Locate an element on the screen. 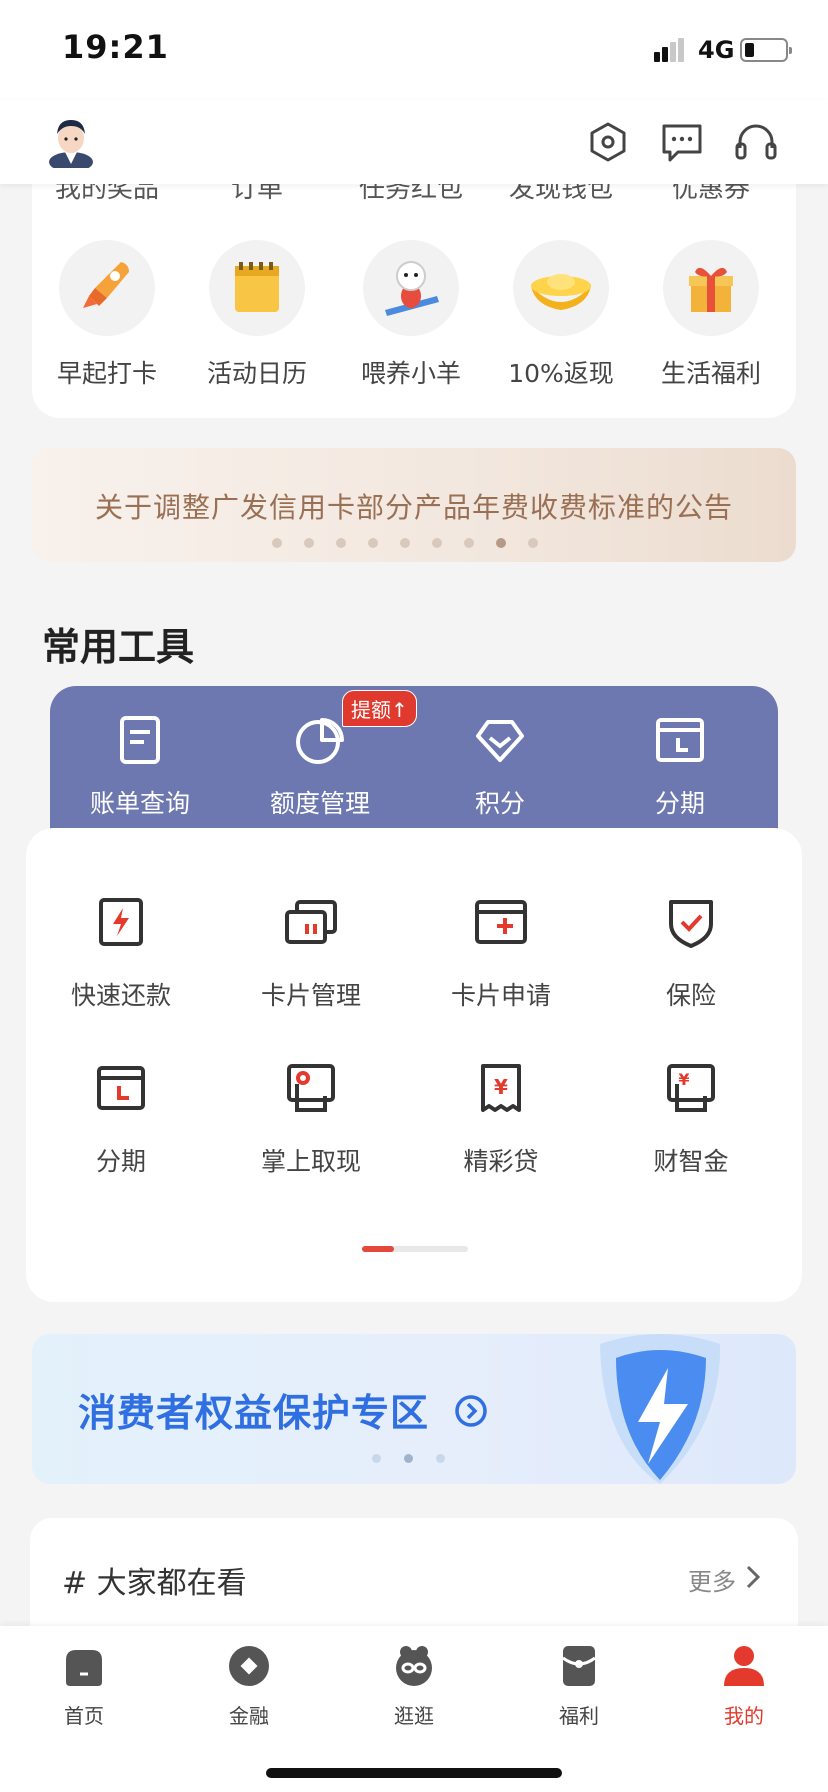 This screenshot has height=1792, width=828. pie-chart-icon is located at coordinates (320, 741).